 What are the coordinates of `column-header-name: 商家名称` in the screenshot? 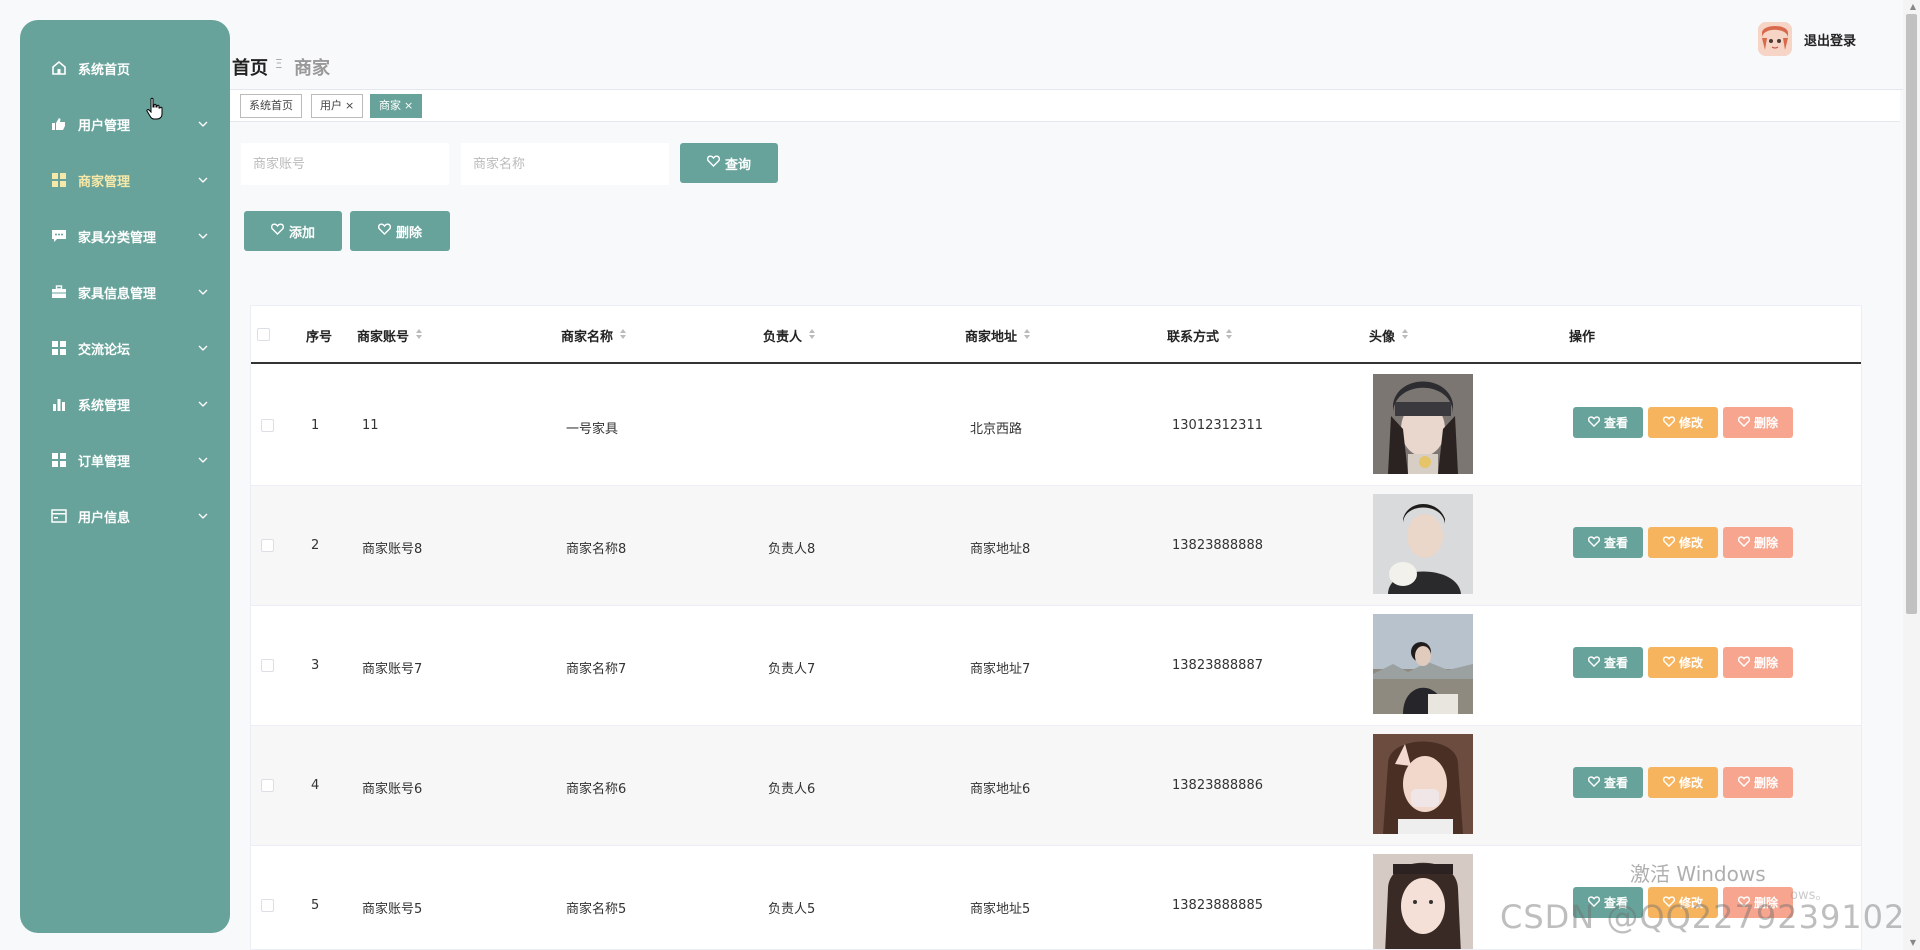 It's located at (594, 335).